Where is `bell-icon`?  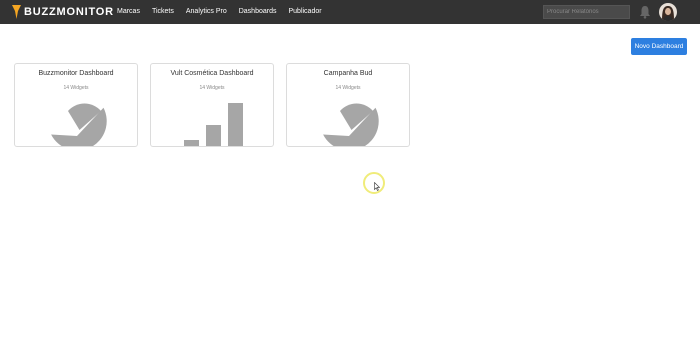 bell-icon is located at coordinates (645, 12).